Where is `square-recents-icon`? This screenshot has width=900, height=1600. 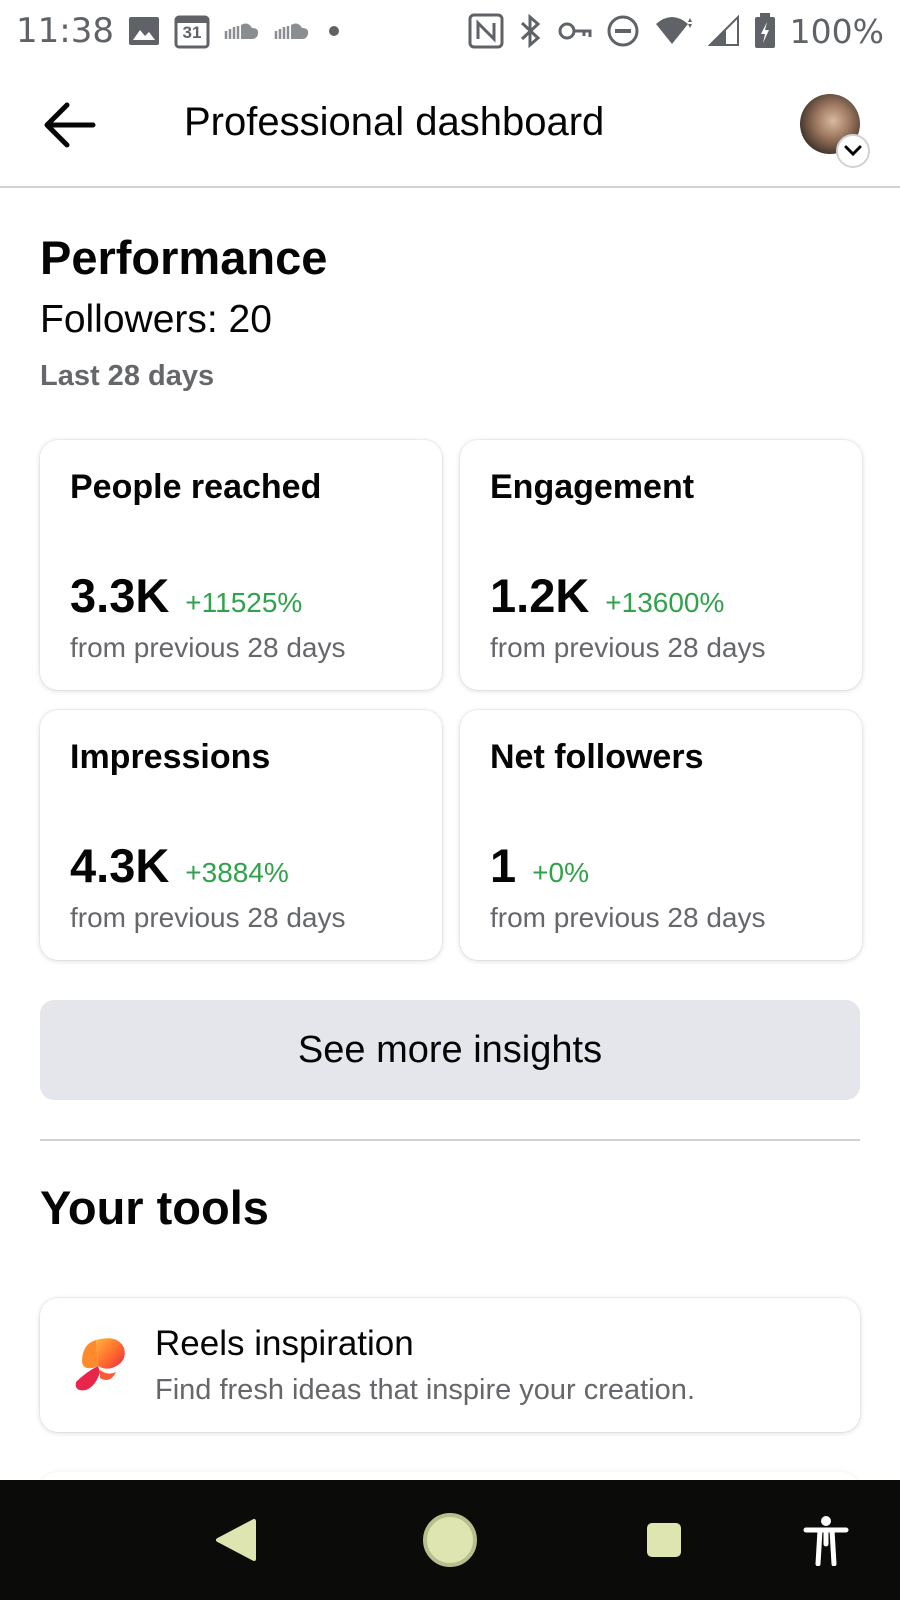 square-recents-icon is located at coordinates (664, 1540).